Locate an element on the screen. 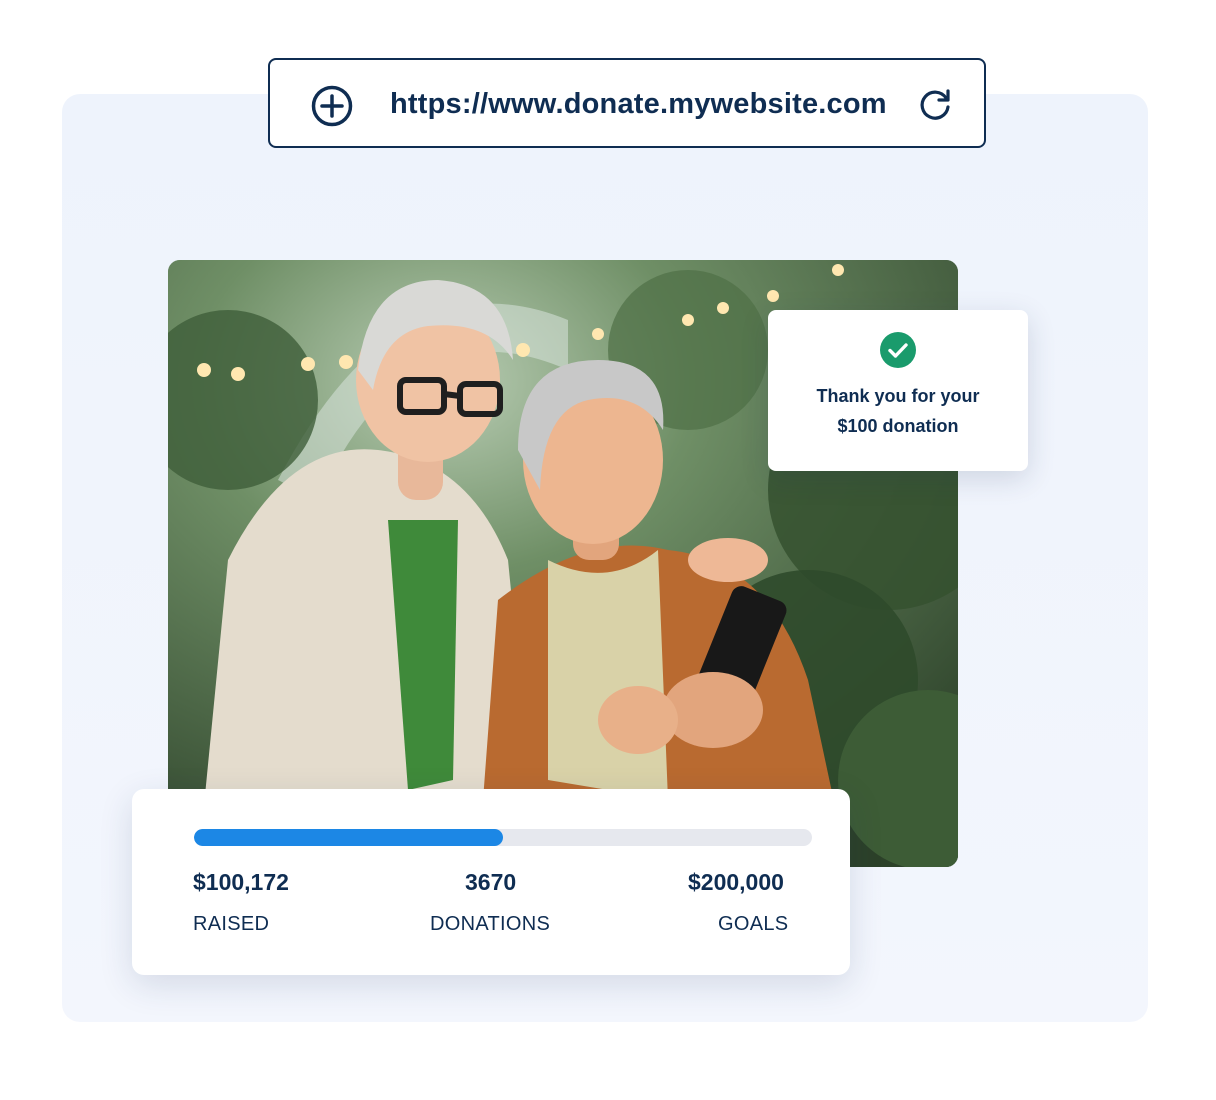  goal-amount: $200,000 is located at coordinates (736, 882).